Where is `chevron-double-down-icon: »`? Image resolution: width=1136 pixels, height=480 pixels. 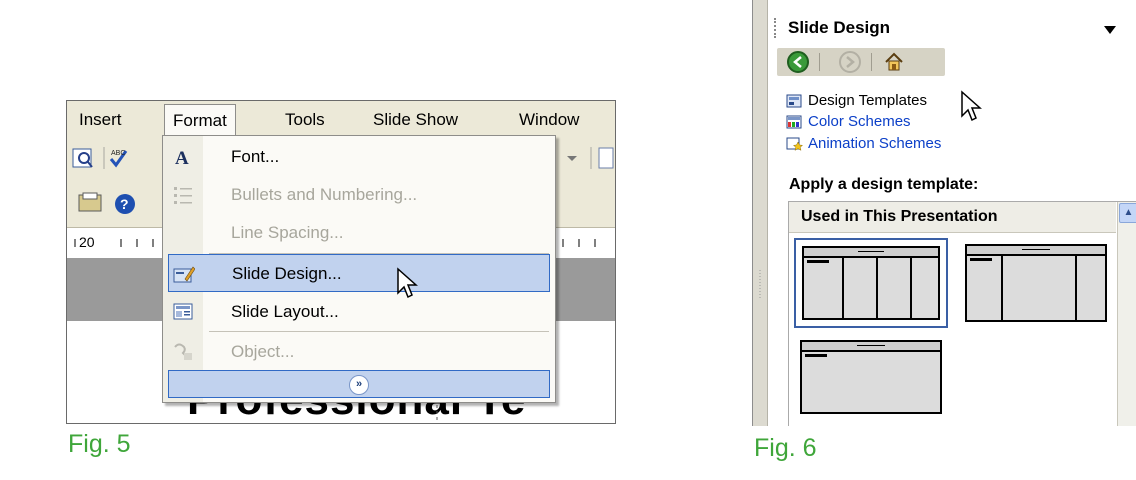 chevron-double-down-icon: » is located at coordinates (359, 385).